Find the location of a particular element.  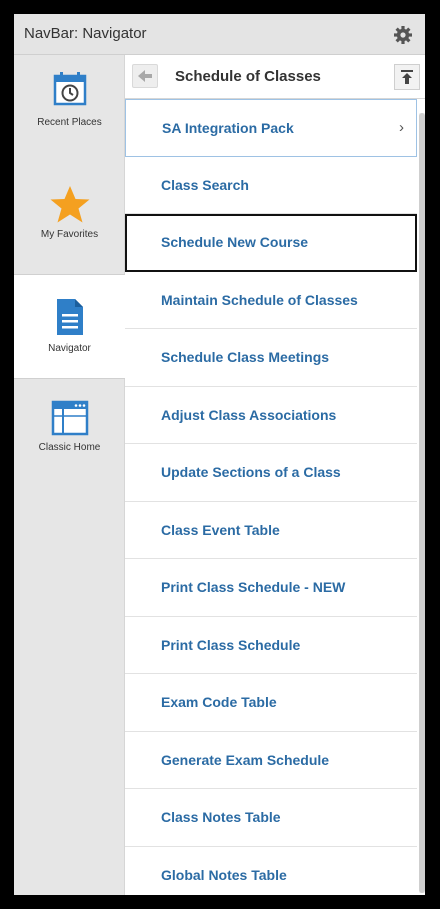

menu-item-print-class-schedule-new: Print Class Schedule - NEW is located at coordinates (271, 588).